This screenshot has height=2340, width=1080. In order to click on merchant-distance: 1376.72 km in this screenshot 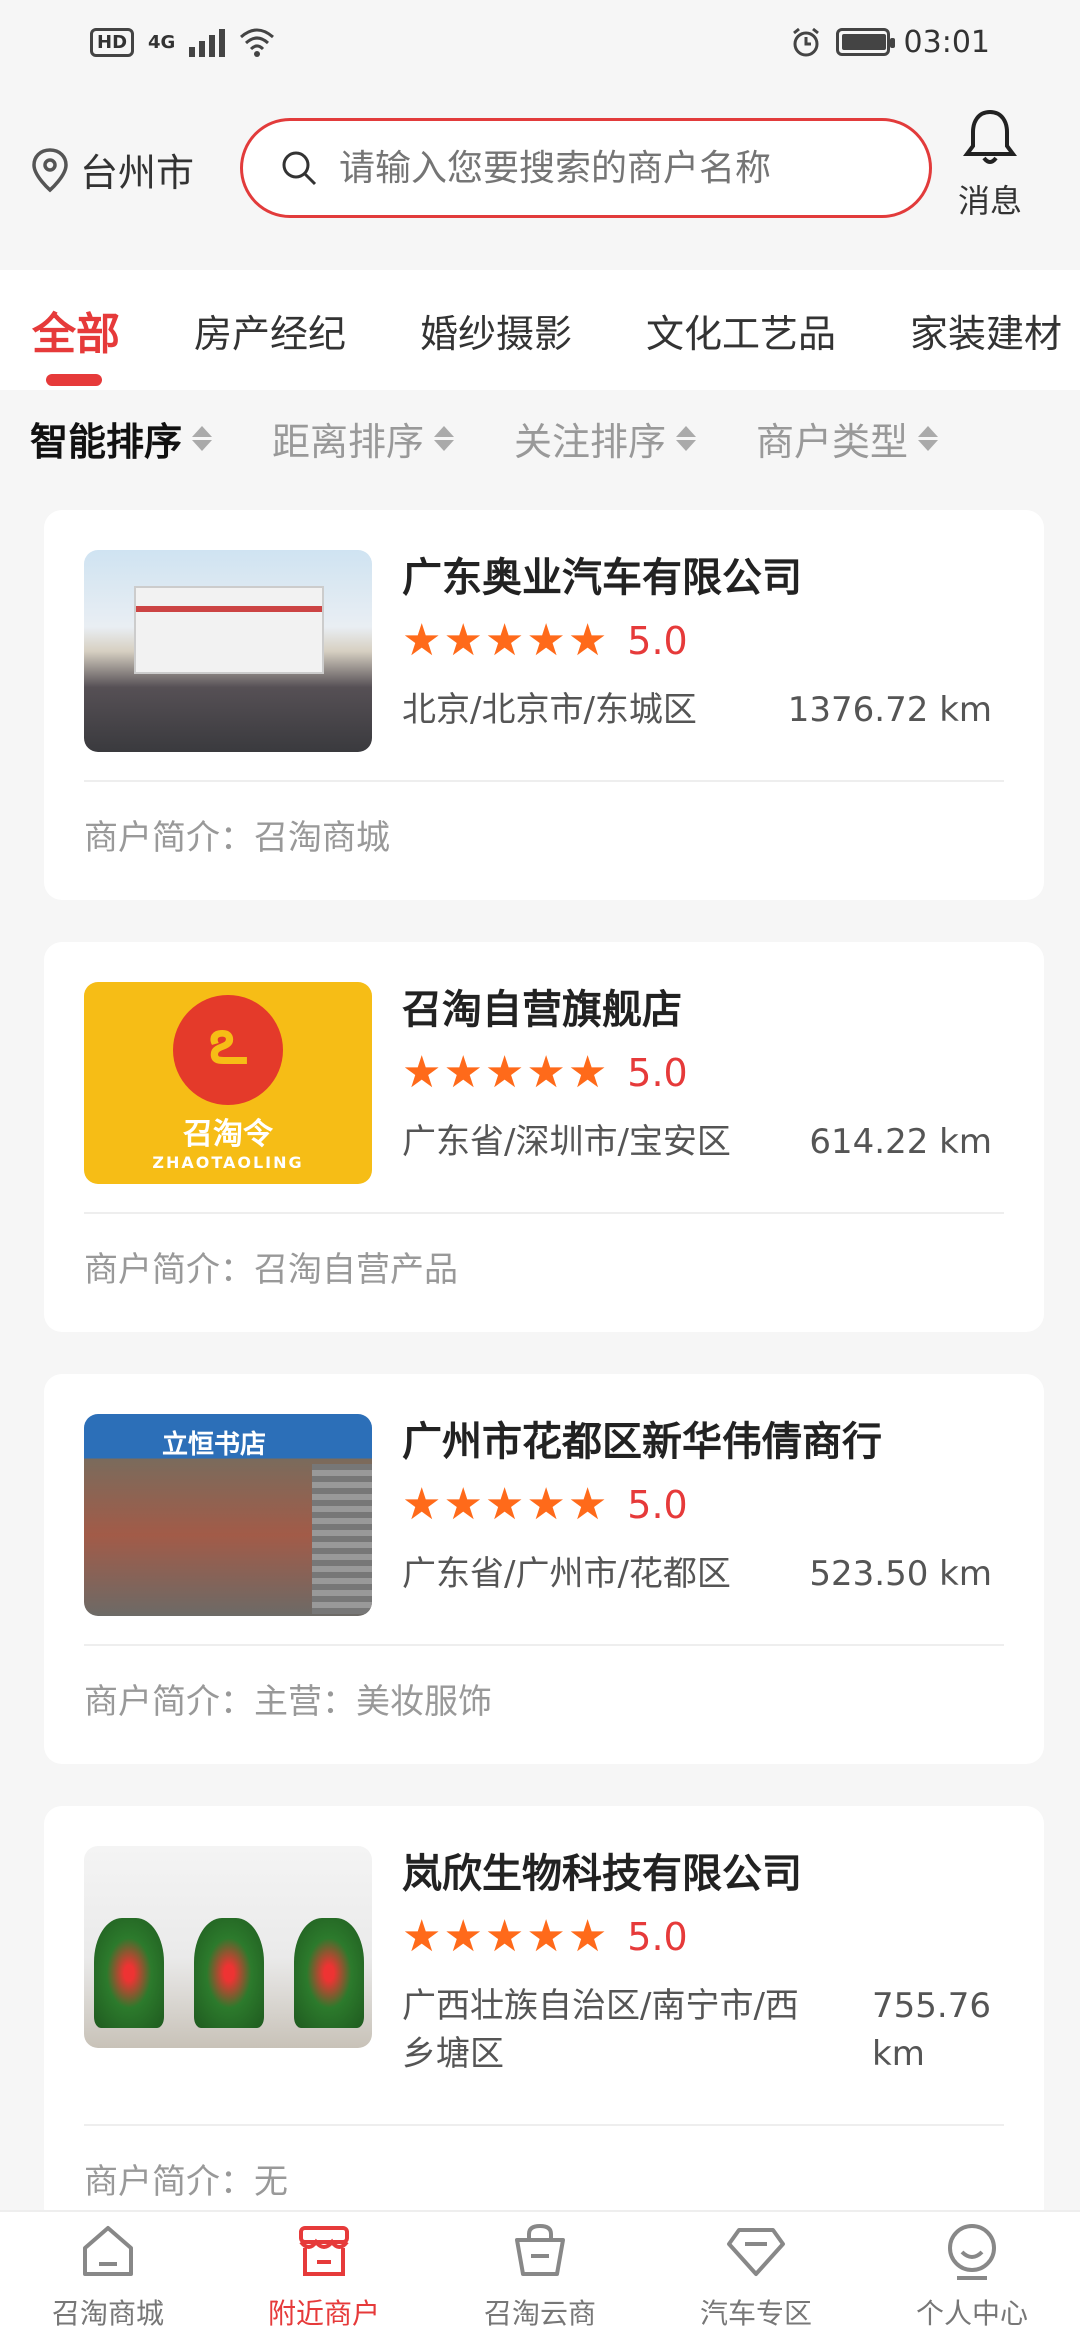, I will do `click(889, 710)`.